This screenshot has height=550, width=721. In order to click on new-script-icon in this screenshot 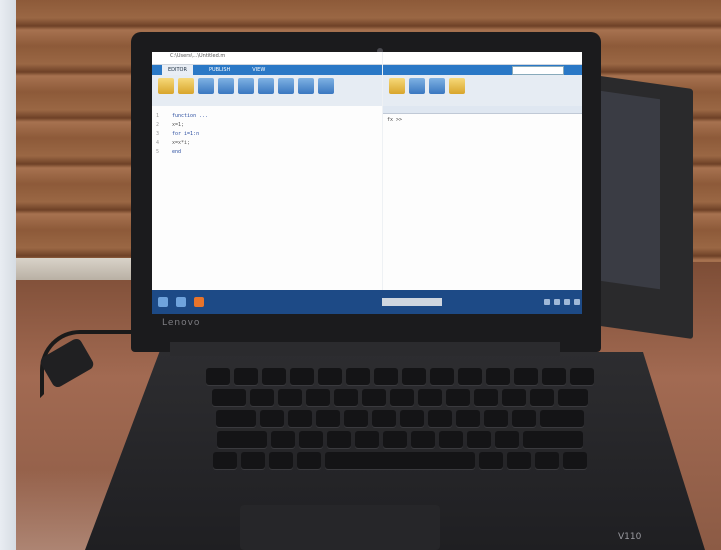, I will do `click(397, 86)`.